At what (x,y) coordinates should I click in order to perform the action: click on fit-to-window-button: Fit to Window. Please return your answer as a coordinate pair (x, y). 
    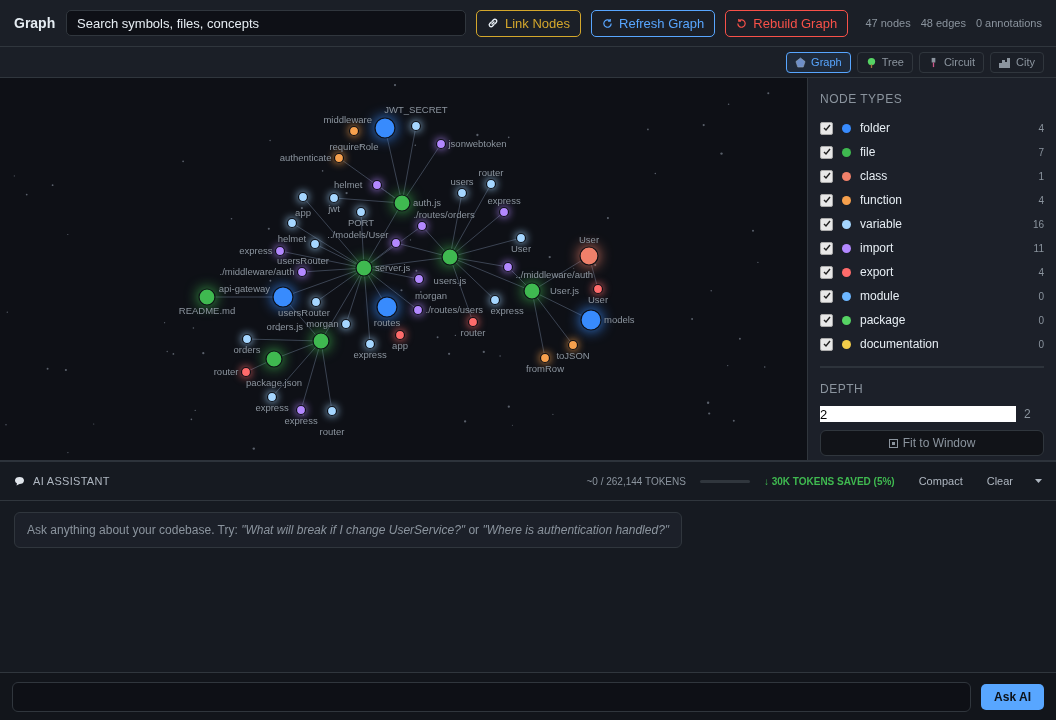
    Looking at the image, I should click on (932, 443).